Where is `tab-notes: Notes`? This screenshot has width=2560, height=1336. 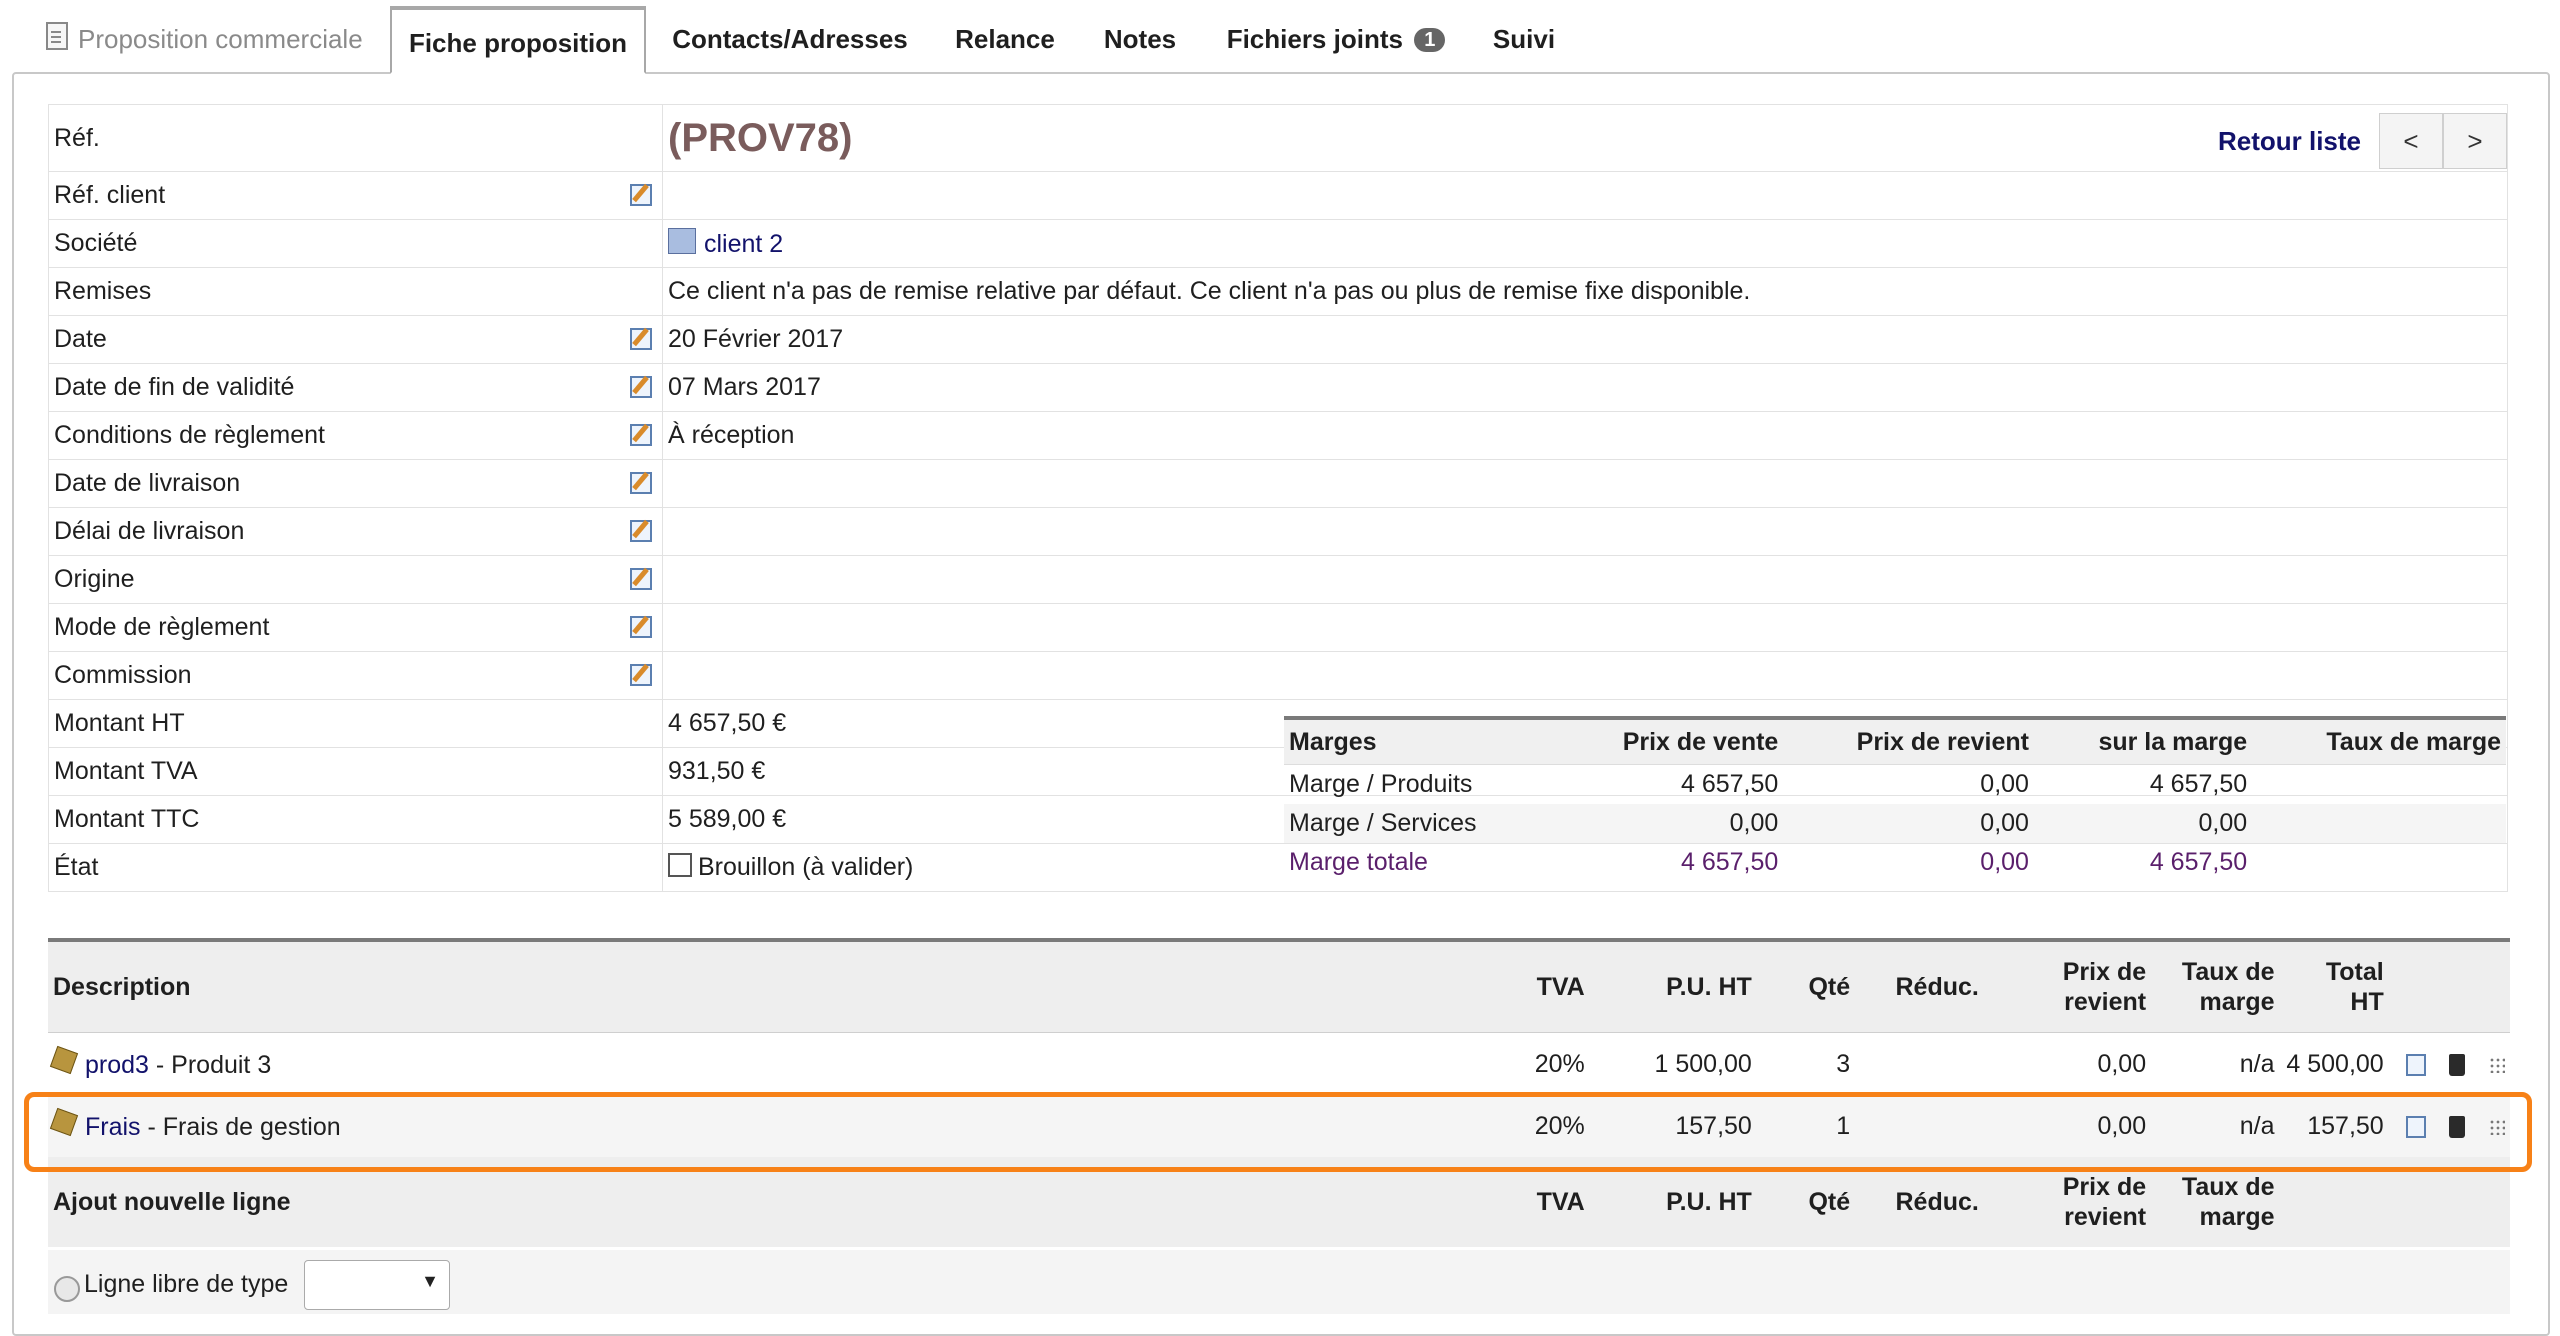
tab-notes: Notes is located at coordinates (1140, 39).